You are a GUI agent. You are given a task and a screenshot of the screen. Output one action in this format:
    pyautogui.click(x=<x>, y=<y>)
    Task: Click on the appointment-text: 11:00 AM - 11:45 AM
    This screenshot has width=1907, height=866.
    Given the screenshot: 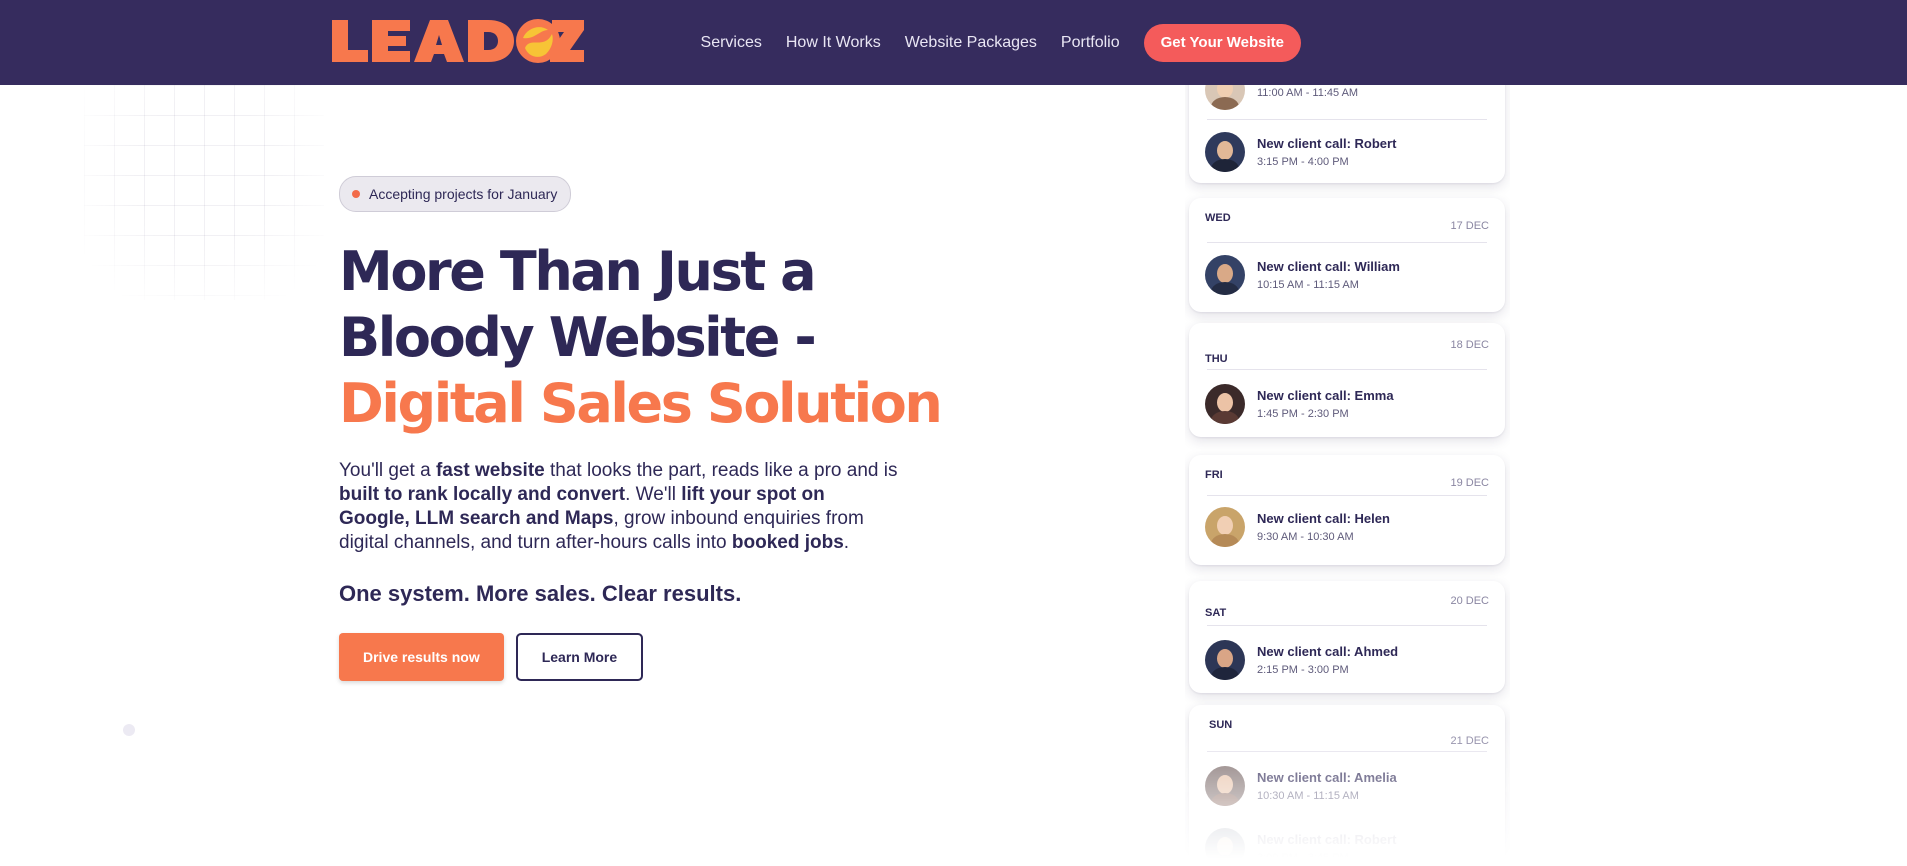 What is the action you would take?
    pyautogui.click(x=1307, y=92)
    